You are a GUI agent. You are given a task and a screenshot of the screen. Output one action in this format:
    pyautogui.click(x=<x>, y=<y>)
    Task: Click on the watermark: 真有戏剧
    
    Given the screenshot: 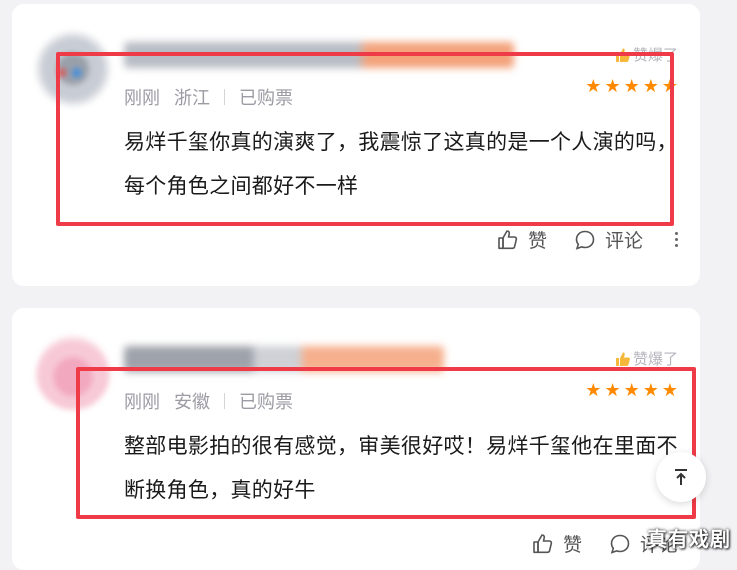 What is the action you would take?
    pyautogui.click(x=689, y=539)
    